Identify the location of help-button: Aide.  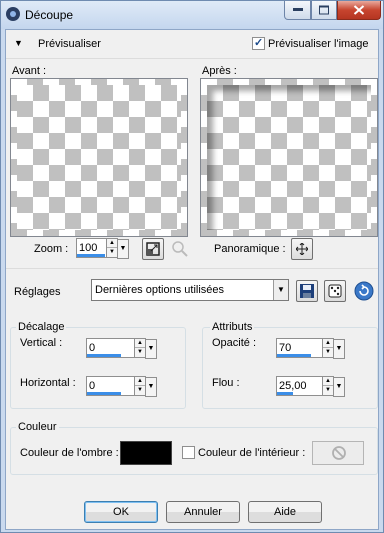
(285, 512).